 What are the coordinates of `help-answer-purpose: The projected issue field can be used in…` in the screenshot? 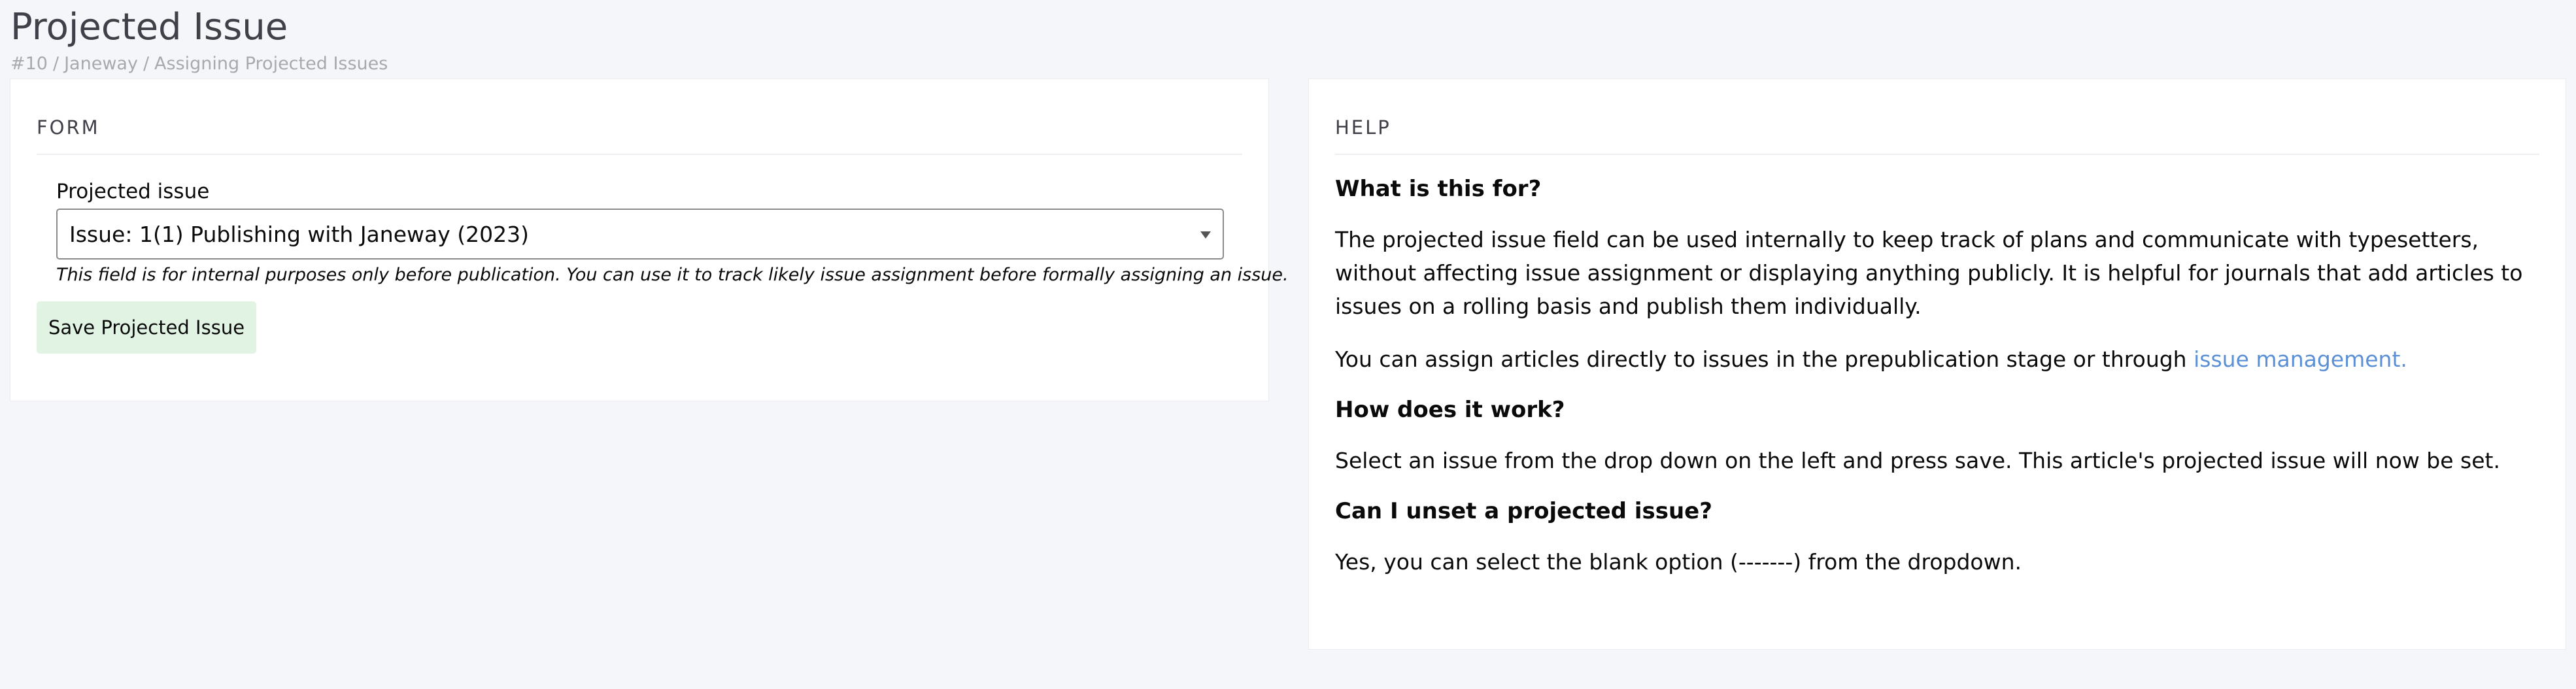 It's located at (1929, 273).